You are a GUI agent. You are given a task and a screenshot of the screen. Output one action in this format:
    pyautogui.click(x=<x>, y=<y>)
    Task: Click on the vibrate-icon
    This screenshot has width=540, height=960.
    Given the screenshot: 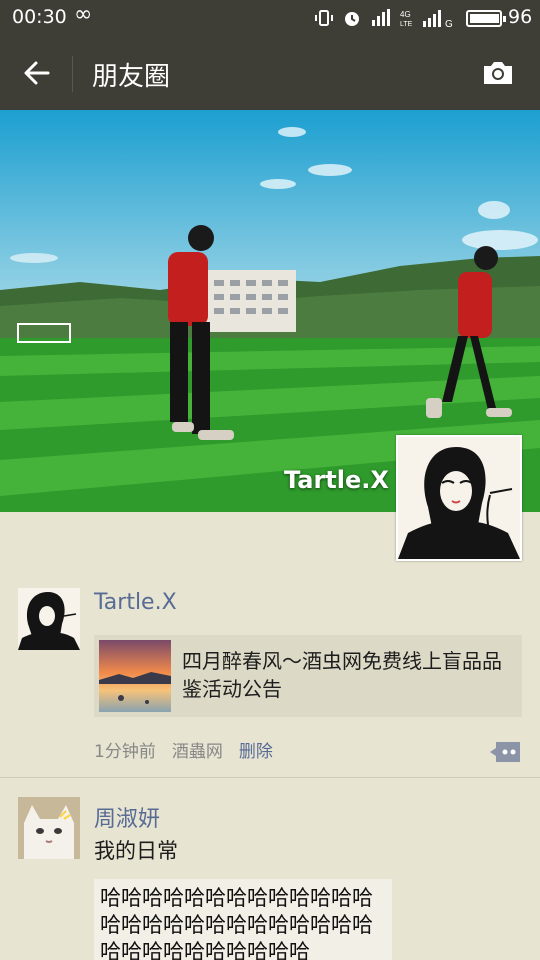 What is the action you would take?
    pyautogui.click(x=324, y=18)
    